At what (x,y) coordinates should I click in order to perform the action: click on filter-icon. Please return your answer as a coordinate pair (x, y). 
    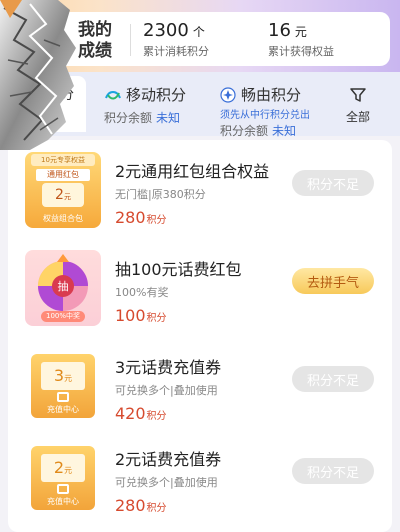
    Looking at the image, I should click on (358, 95).